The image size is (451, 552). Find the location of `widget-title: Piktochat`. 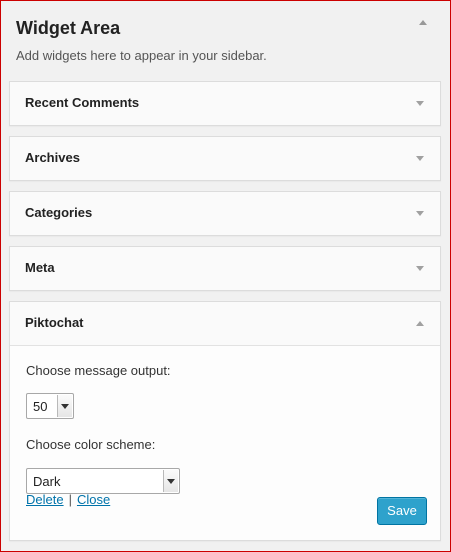

widget-title: Piktochat is located at coordinates (54, 322).